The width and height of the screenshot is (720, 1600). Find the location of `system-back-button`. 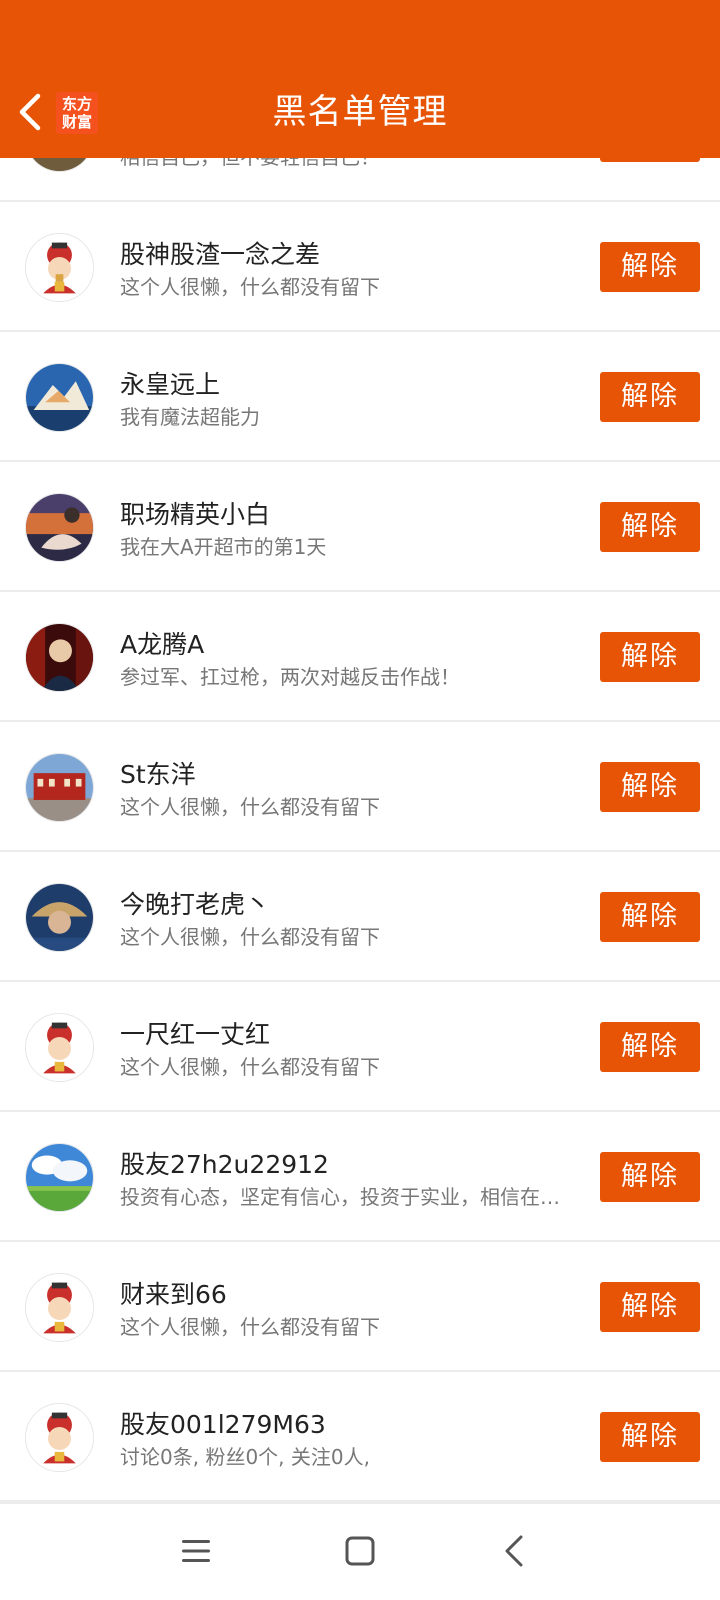

system-back-button is located at coordinates (514, 1551).